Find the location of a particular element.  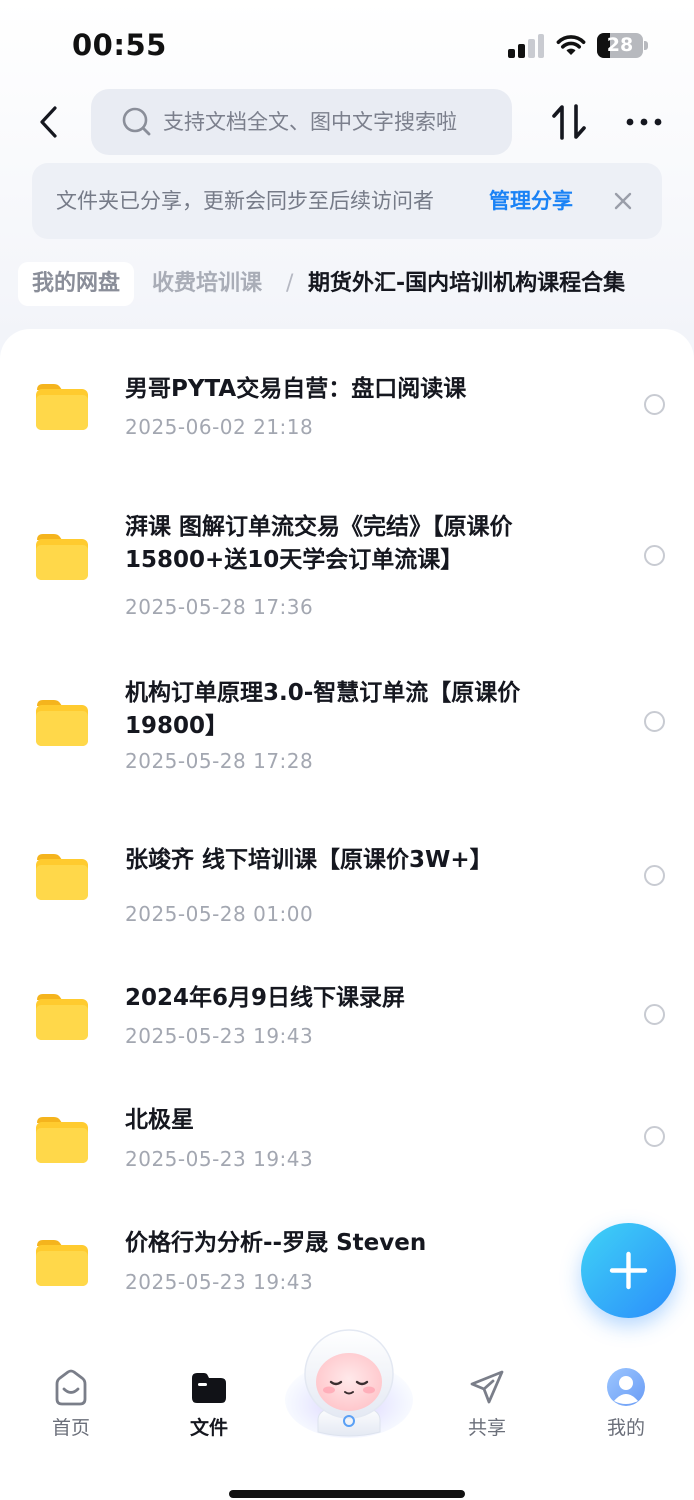

sort-icon is located at coordinates (569, 122).